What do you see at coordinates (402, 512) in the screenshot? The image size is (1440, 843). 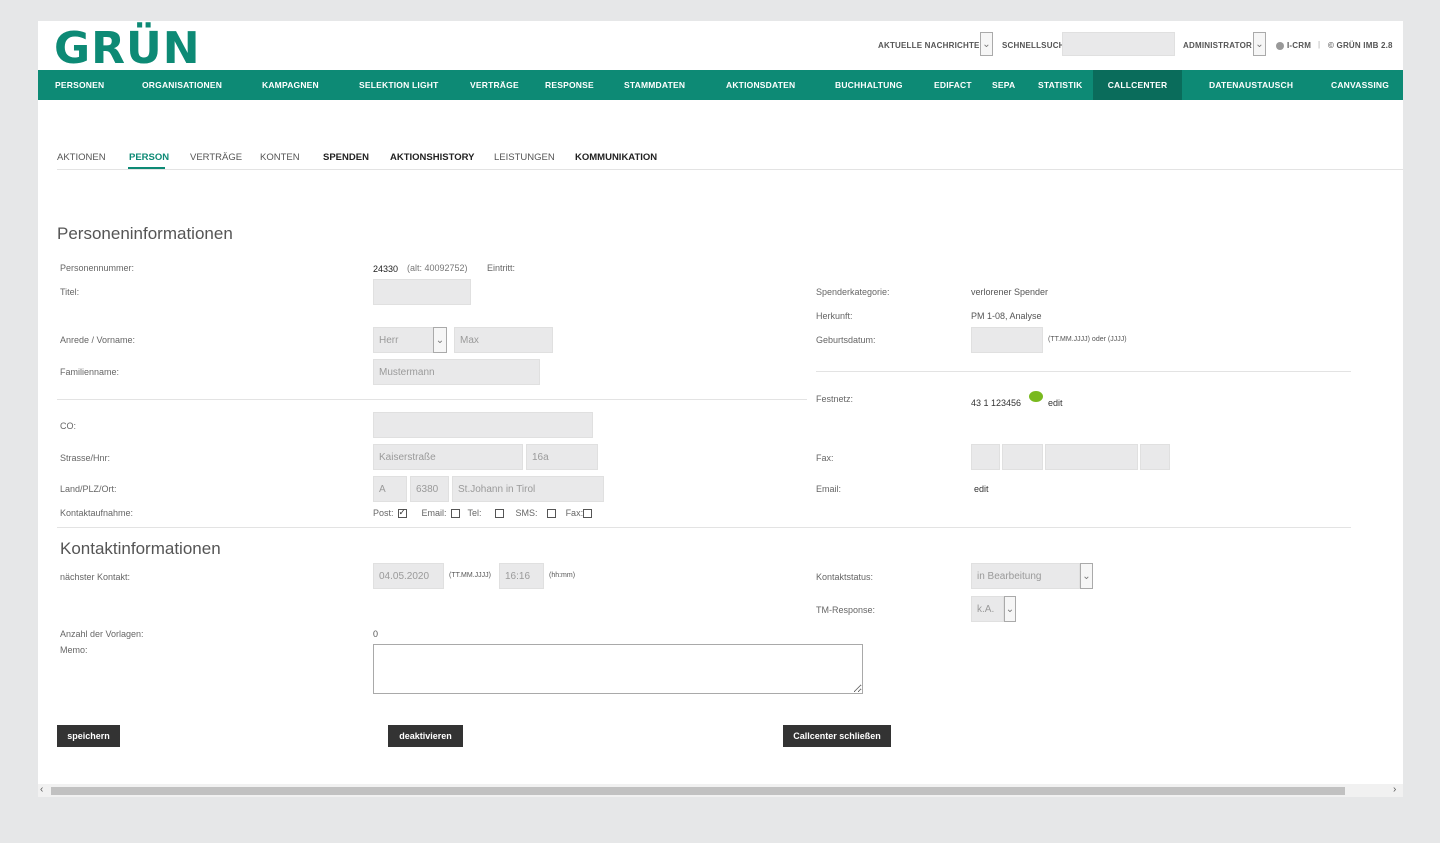 I see `post-checkbox: ✓` at bounding box center [402, 512].